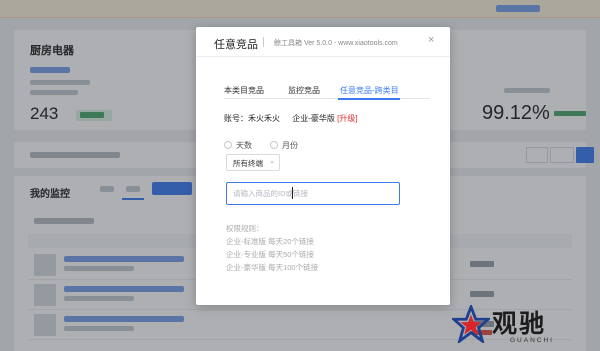 Image resolution: width=600 pixels, height=351 pixels. Describe the element at coordinates (236, 45) in the screenshot. I see `modal-title: 任意竞品` at that location.